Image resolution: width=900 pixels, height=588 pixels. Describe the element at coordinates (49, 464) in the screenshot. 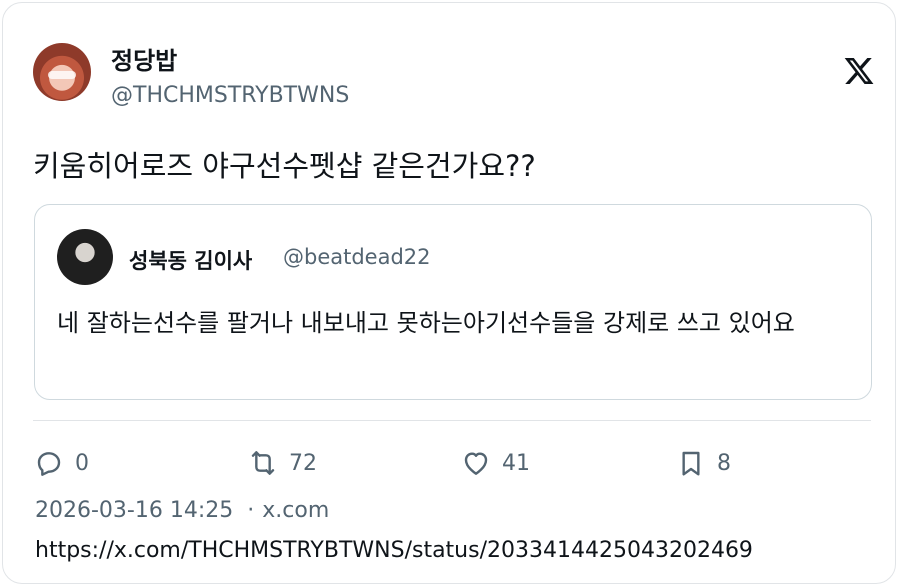

I see `reply-icon` at that location.